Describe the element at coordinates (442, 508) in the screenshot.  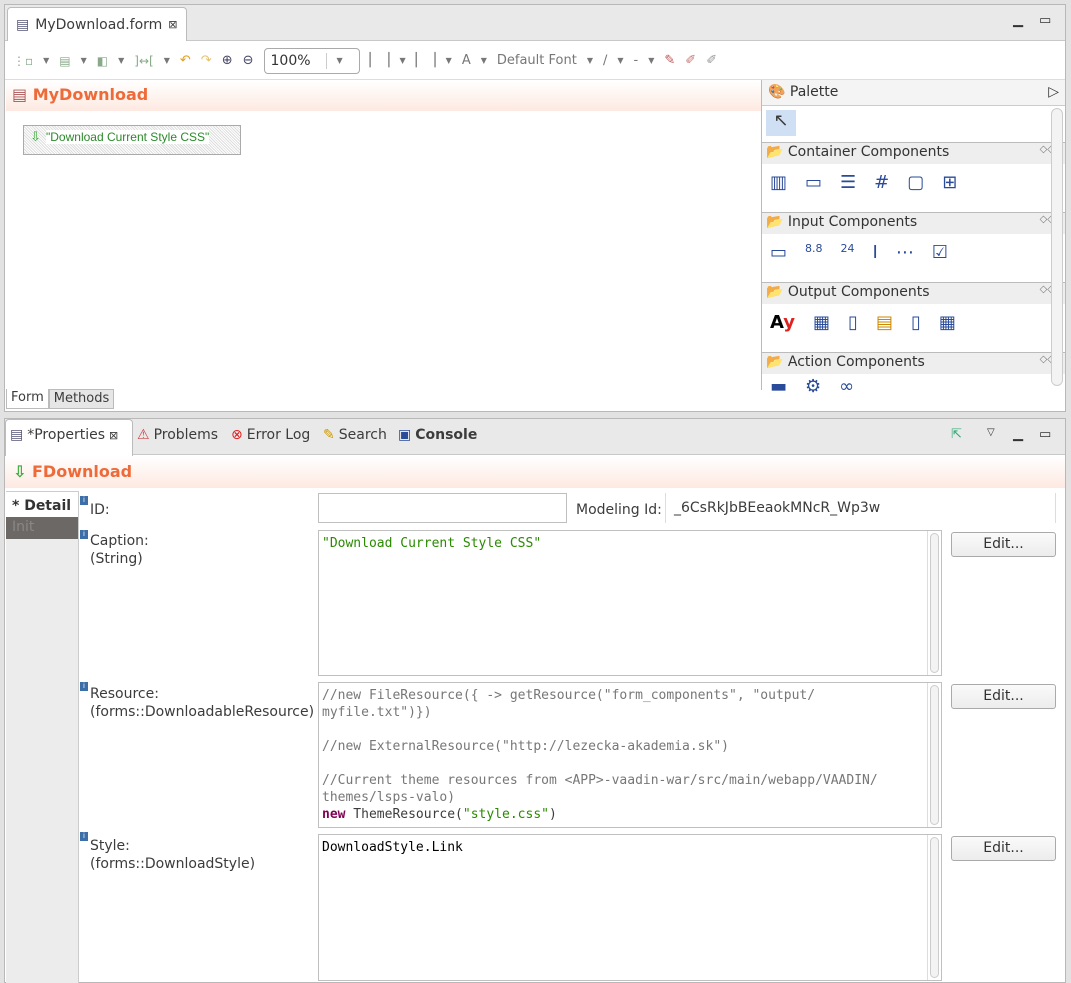
I see `id-input` at that location.